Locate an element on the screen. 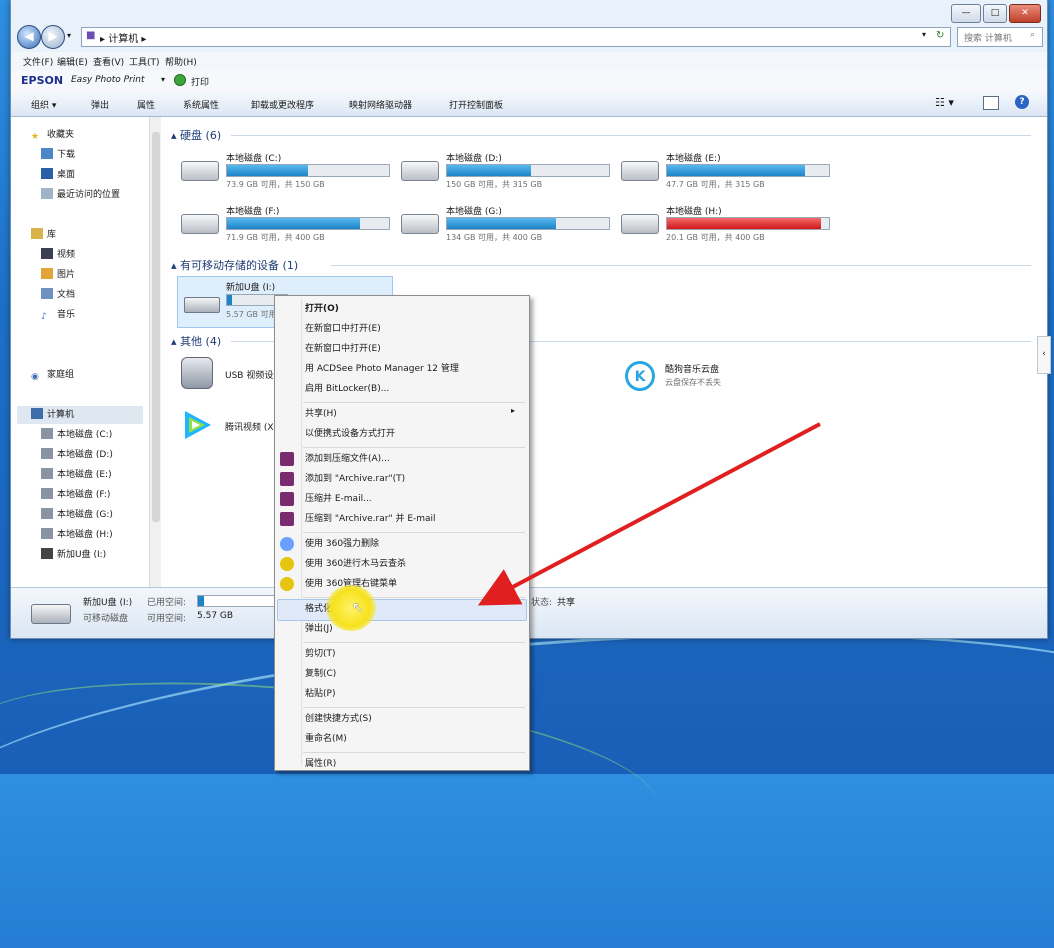  annotation-arrow is located at coordinates (649, 514).